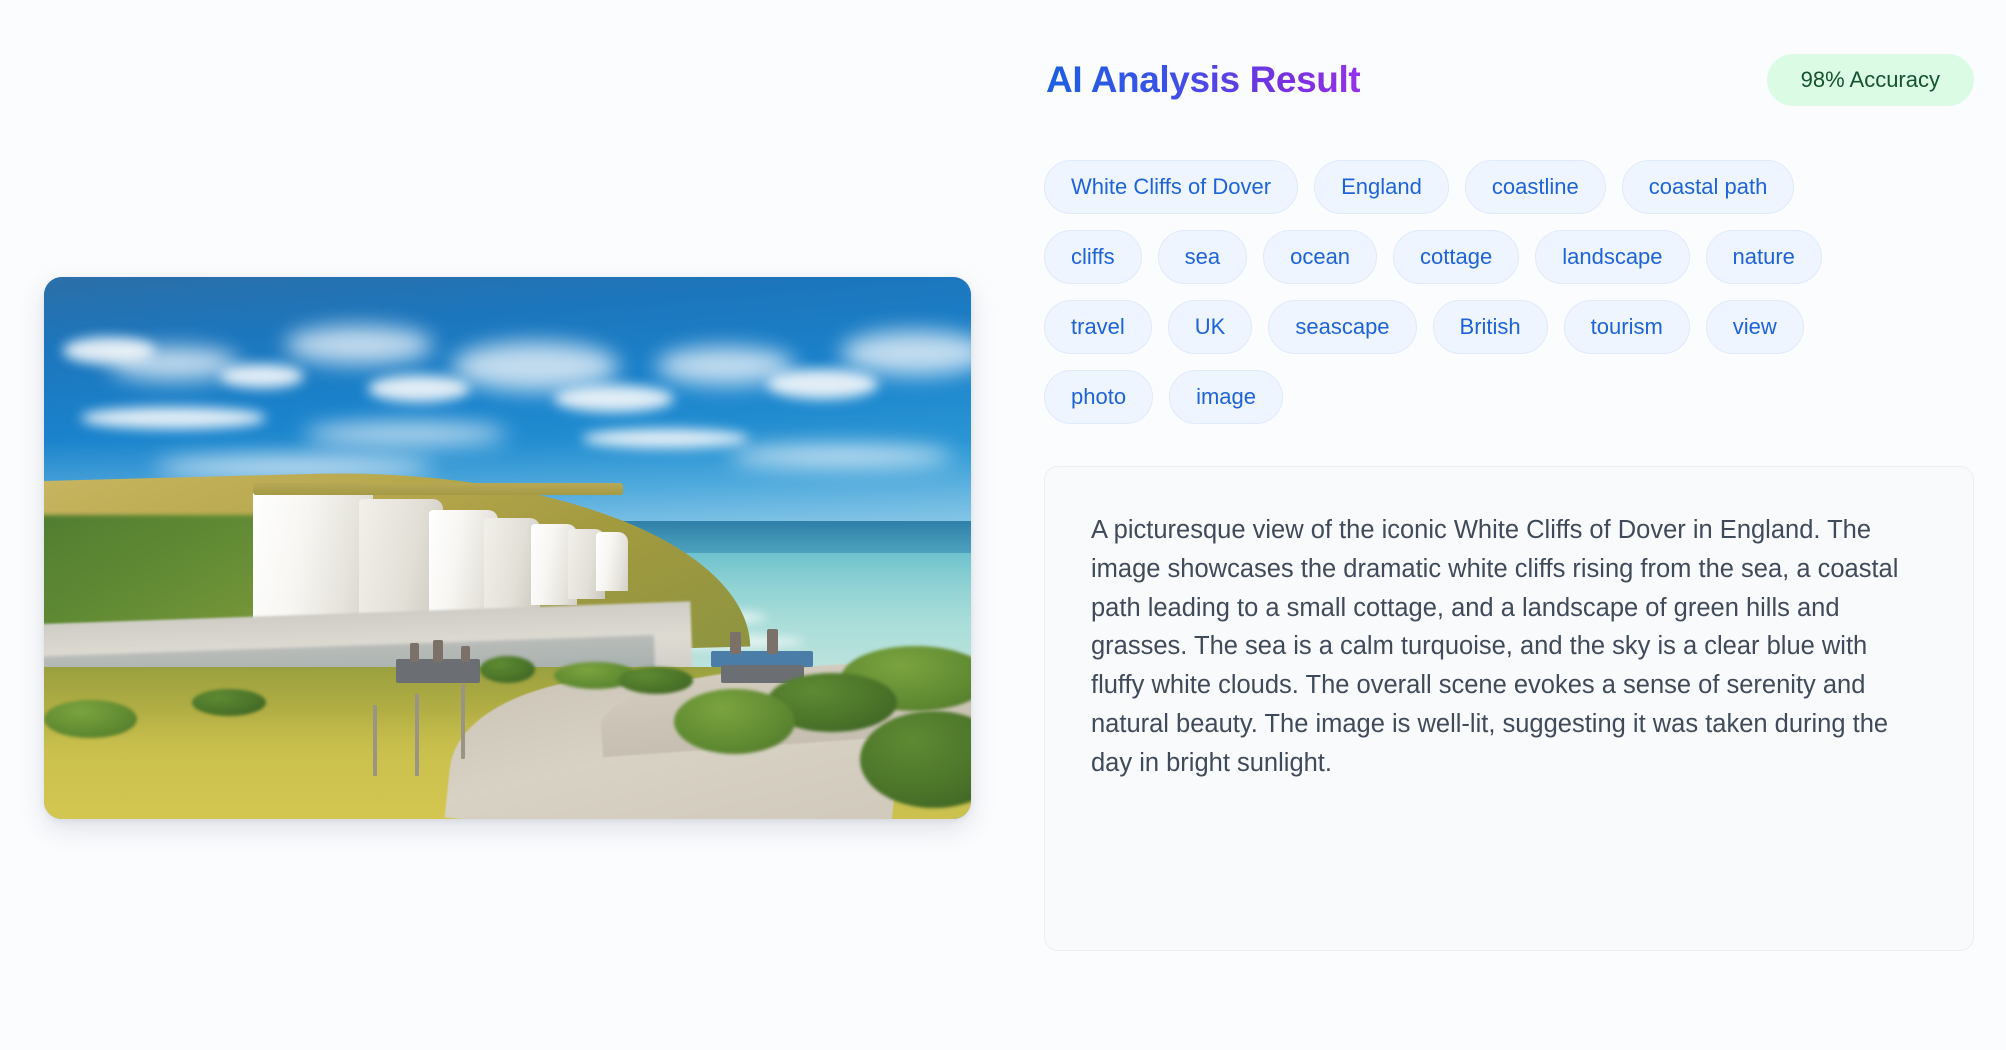 The width and height of the screenshot is (2006, 1050). What do you see at coordinates (1612, 257) in the screenshot?
I see `tag-chip: landscape` at bounding box center [1612, 257].